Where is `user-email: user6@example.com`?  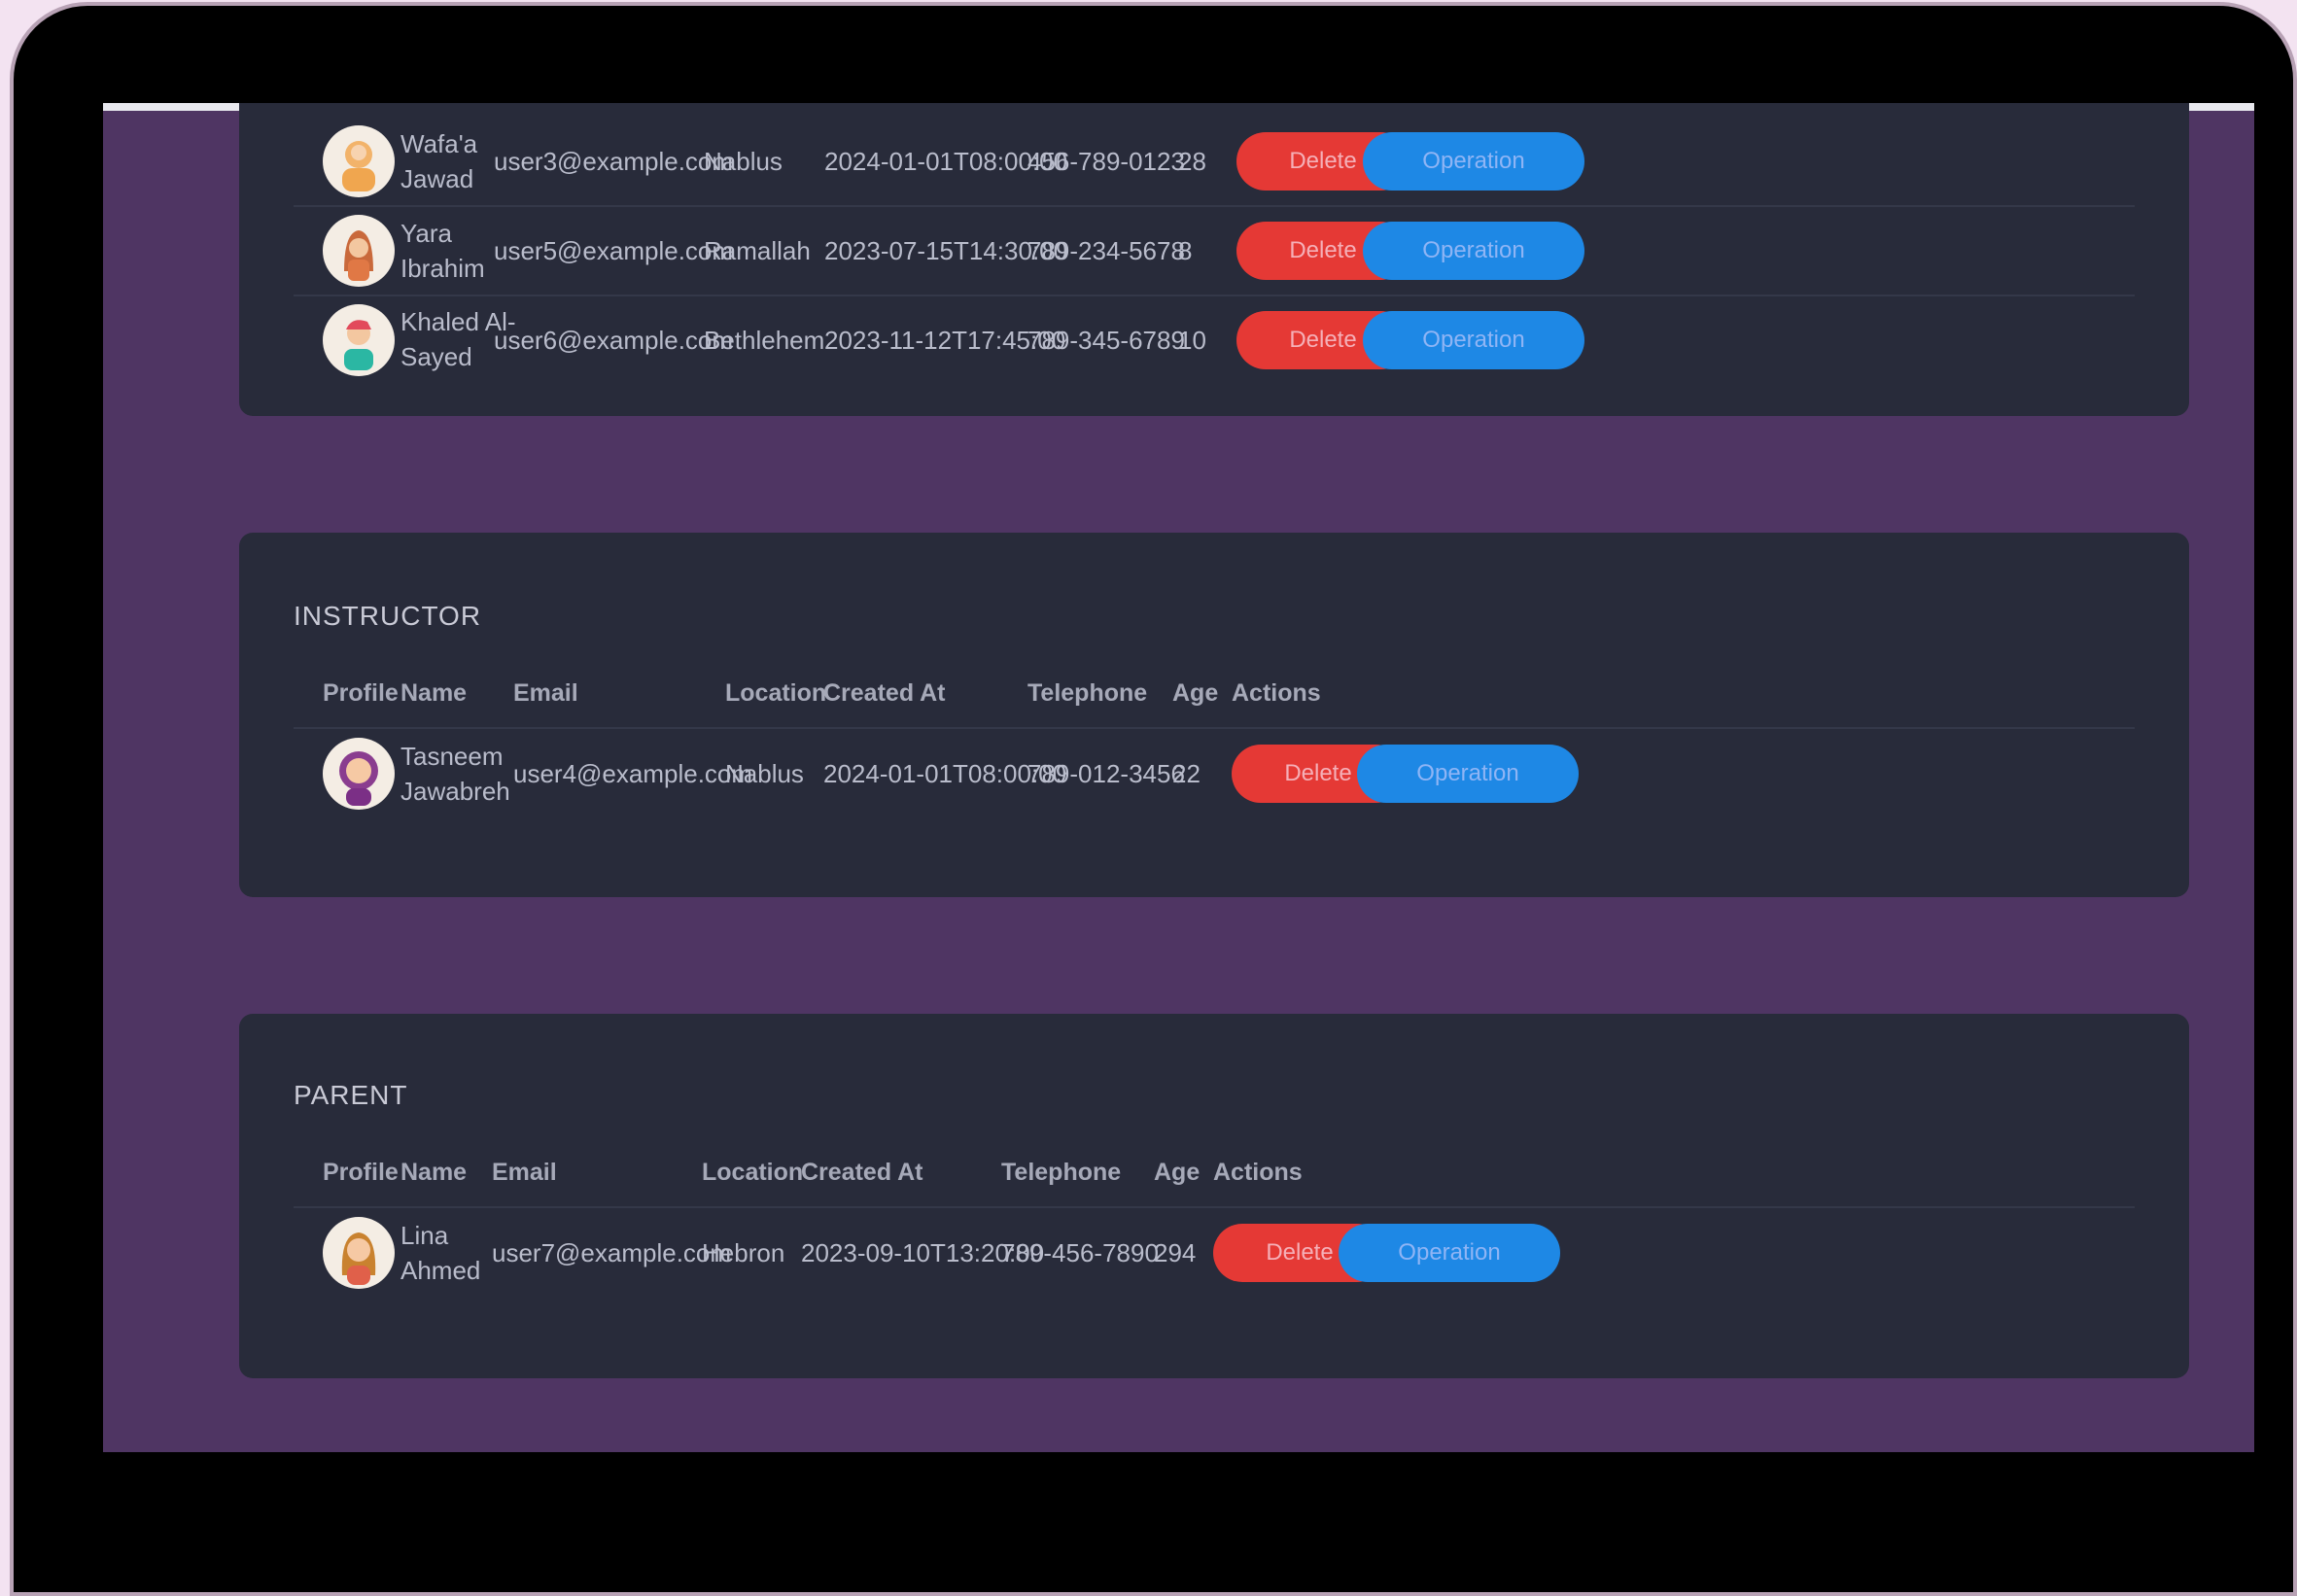
user-email: user6@example.com is located at coordinates (614, 340).